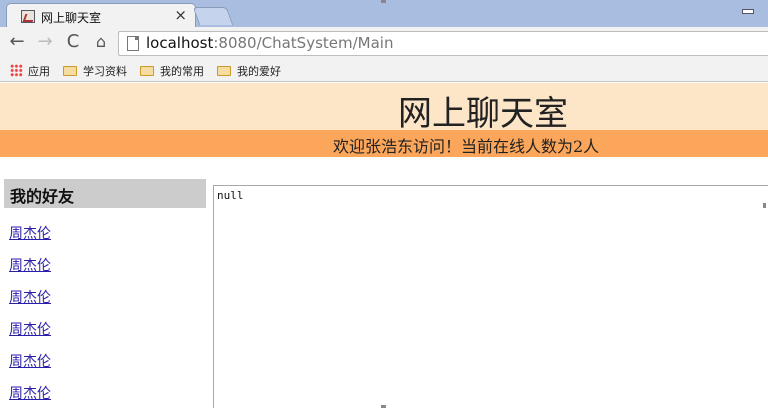  What do you see at coordinates (180, 15) in the screenshot?
I see `tab-close-icon: ×` at bounding box center [180, 15].